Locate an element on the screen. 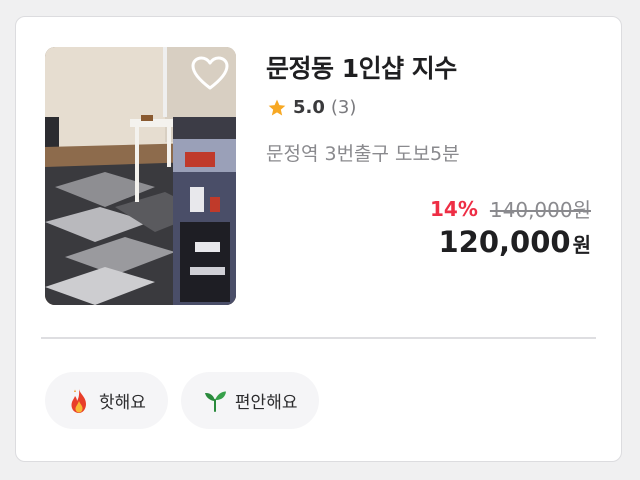 The image size is (640, 480). tag-comfortable: 편안해요 is located at coordinates (250, 400).